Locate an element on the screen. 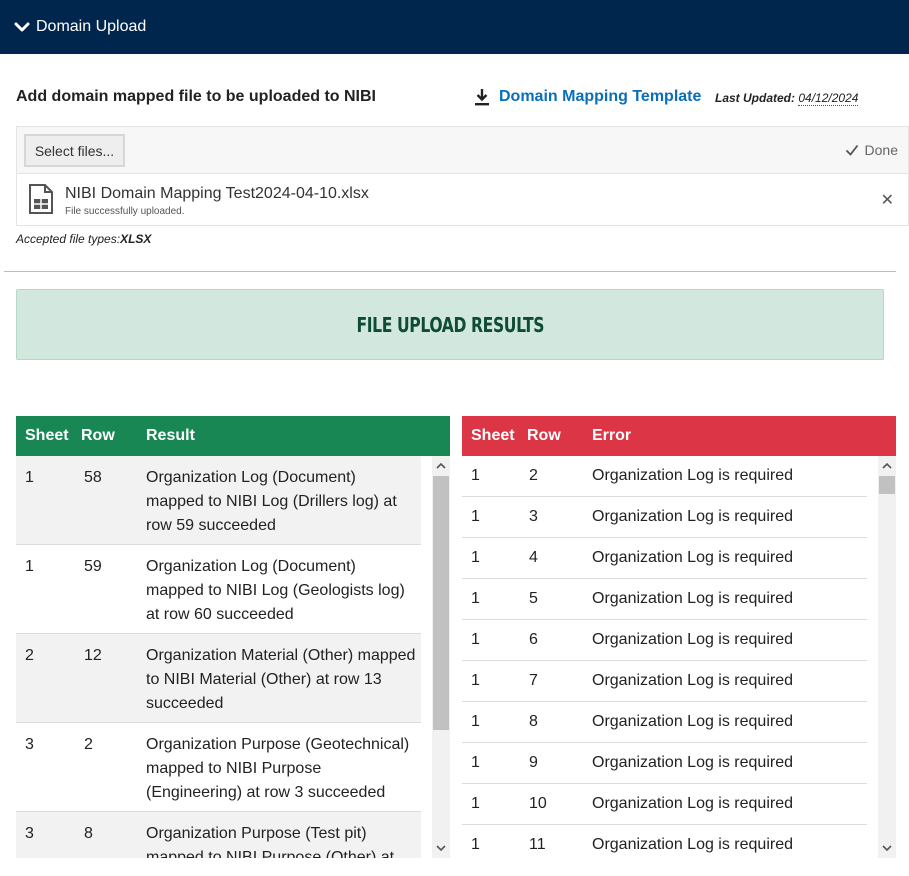  table-row: 1 2 Organization Log is required is located at coordinates (664, 476).